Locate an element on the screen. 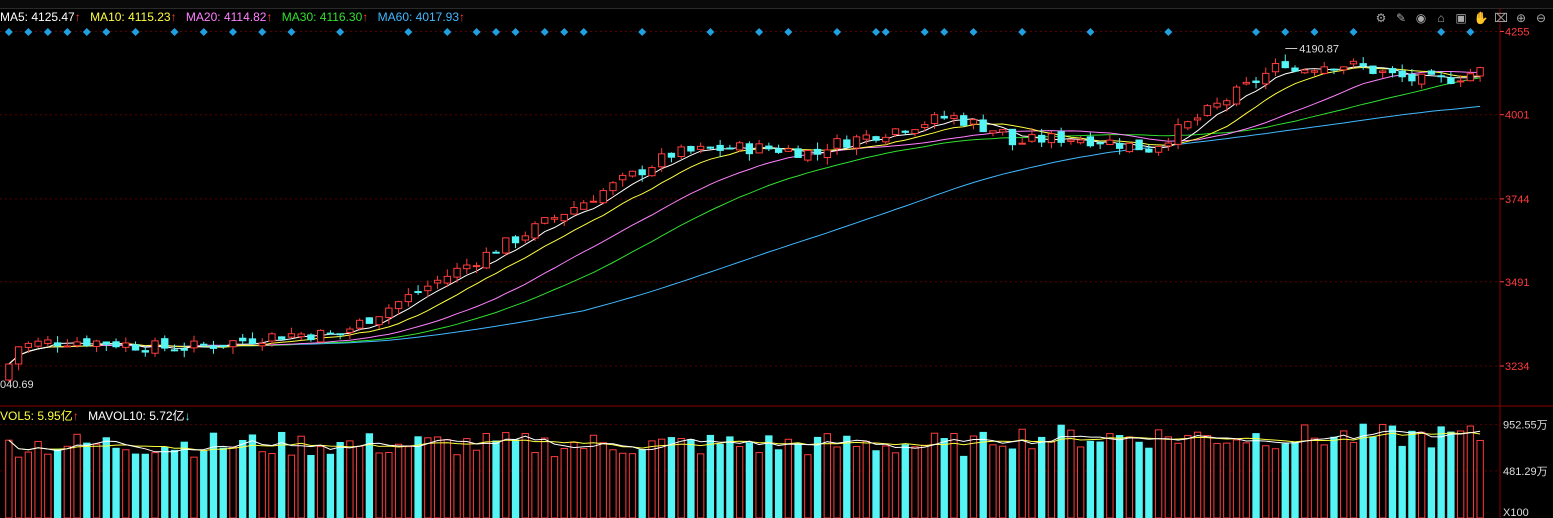 This screenshot has height=518, width=1553. lock-icon: ⌂ is located at coordinates (1441, 18).